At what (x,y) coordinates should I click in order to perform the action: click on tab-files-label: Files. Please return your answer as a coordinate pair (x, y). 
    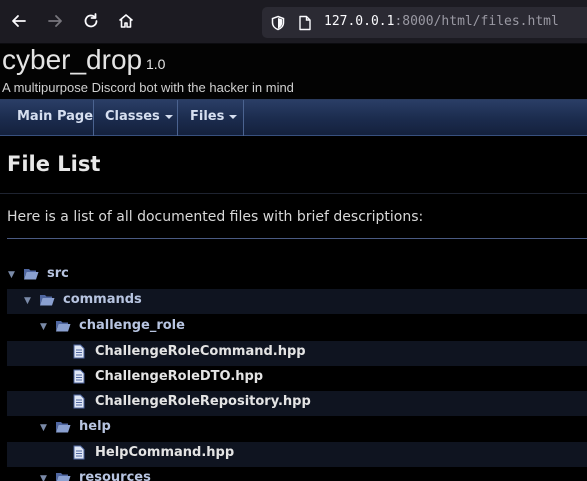
    Looking at the image, I should click on (207, 116).